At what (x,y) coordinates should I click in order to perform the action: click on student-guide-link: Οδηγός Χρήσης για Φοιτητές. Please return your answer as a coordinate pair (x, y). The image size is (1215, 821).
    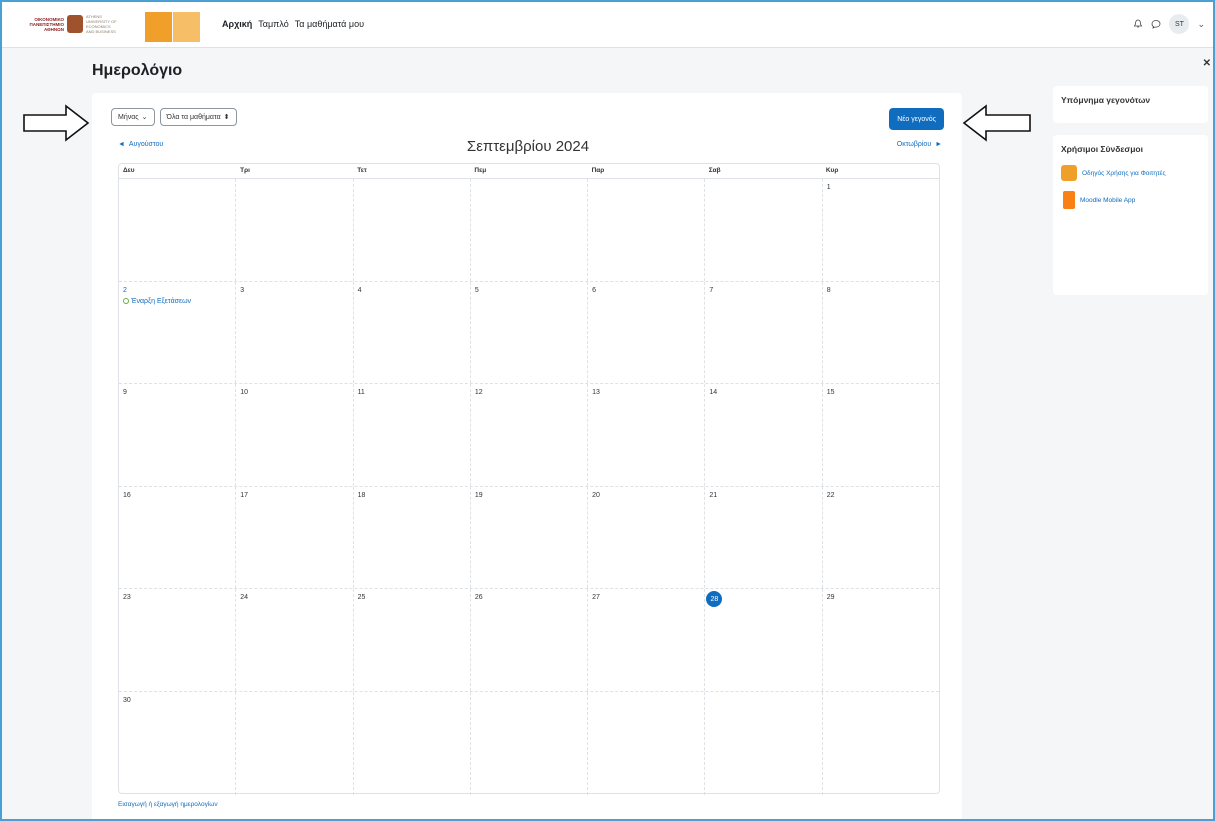
    Looking at the image, I should click on (1130, 176).